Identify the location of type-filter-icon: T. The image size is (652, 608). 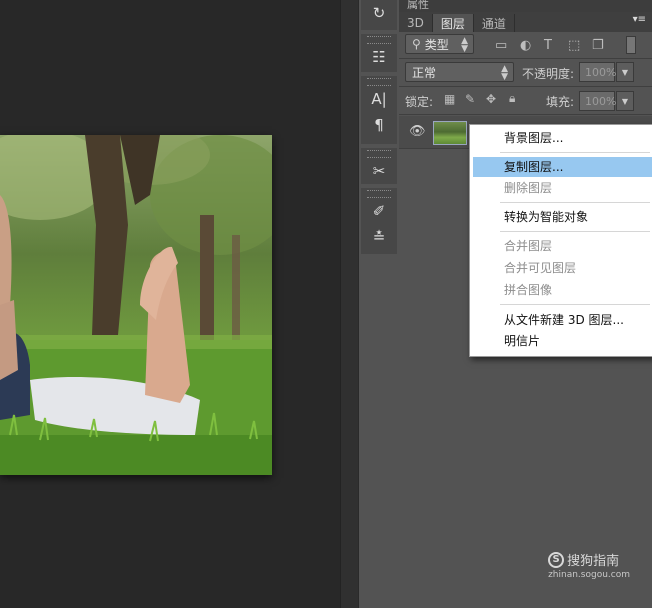
(548, 45).